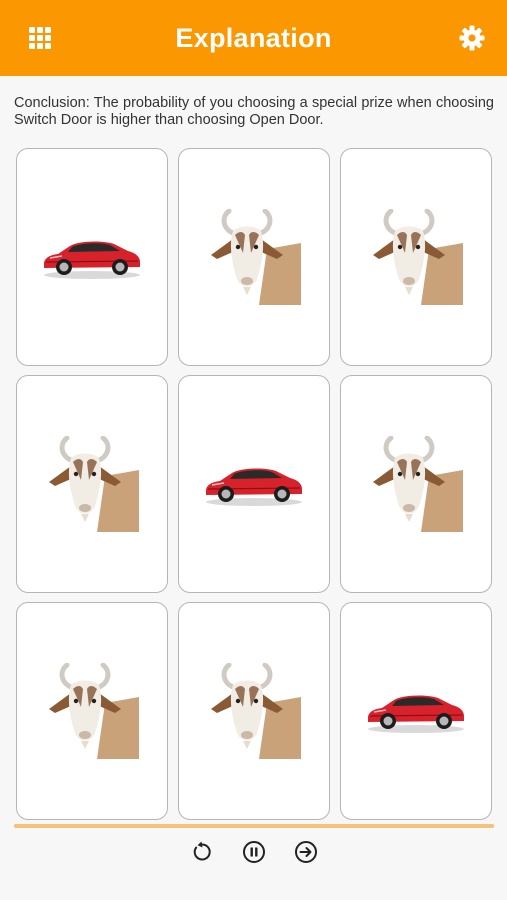 This screenshot has width=507, height=900. I want to click on pause-icon, so click(253, 852).